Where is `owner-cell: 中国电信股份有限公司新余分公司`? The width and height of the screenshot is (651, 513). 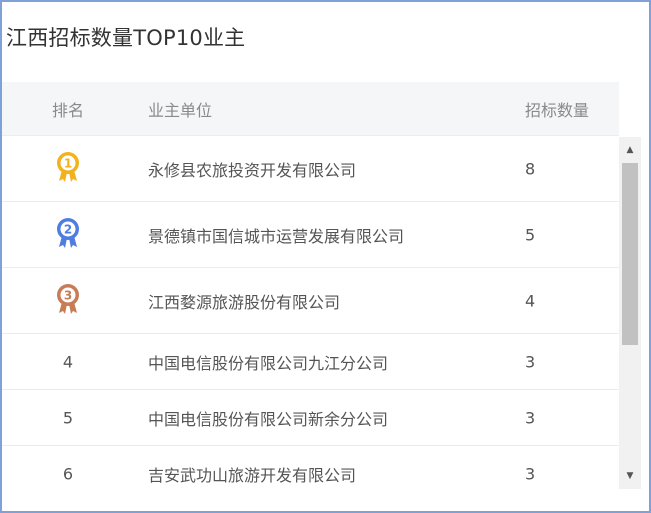 owner-cell: 中国电信股份有限公司新余分公司 is located at coordinates (268, 419).